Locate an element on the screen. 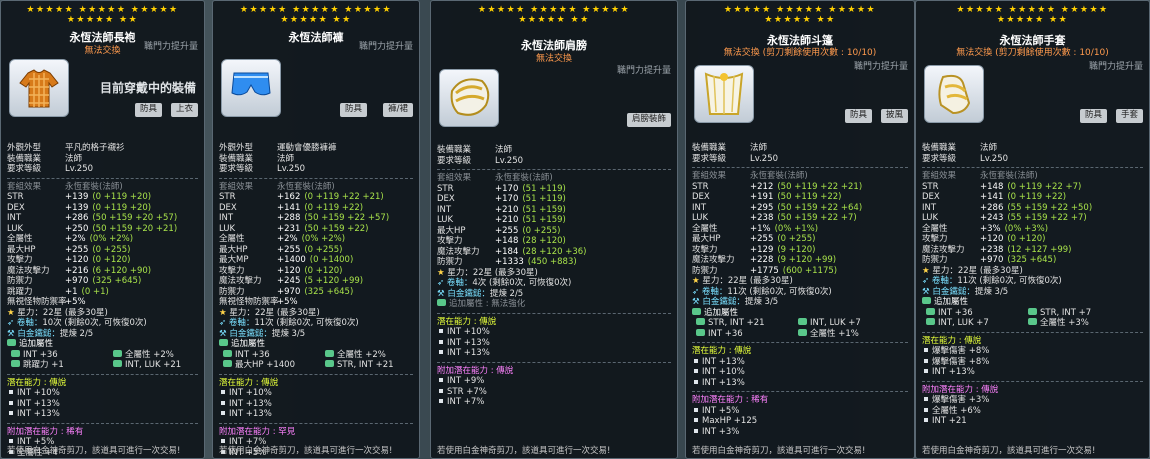 The width and height of the screenshot is (1150, 459). star-force-stars: ★★★★★ ★★★★★ ★★★★★ ★★★★★ ★★ is located at coordinates (102, 15).